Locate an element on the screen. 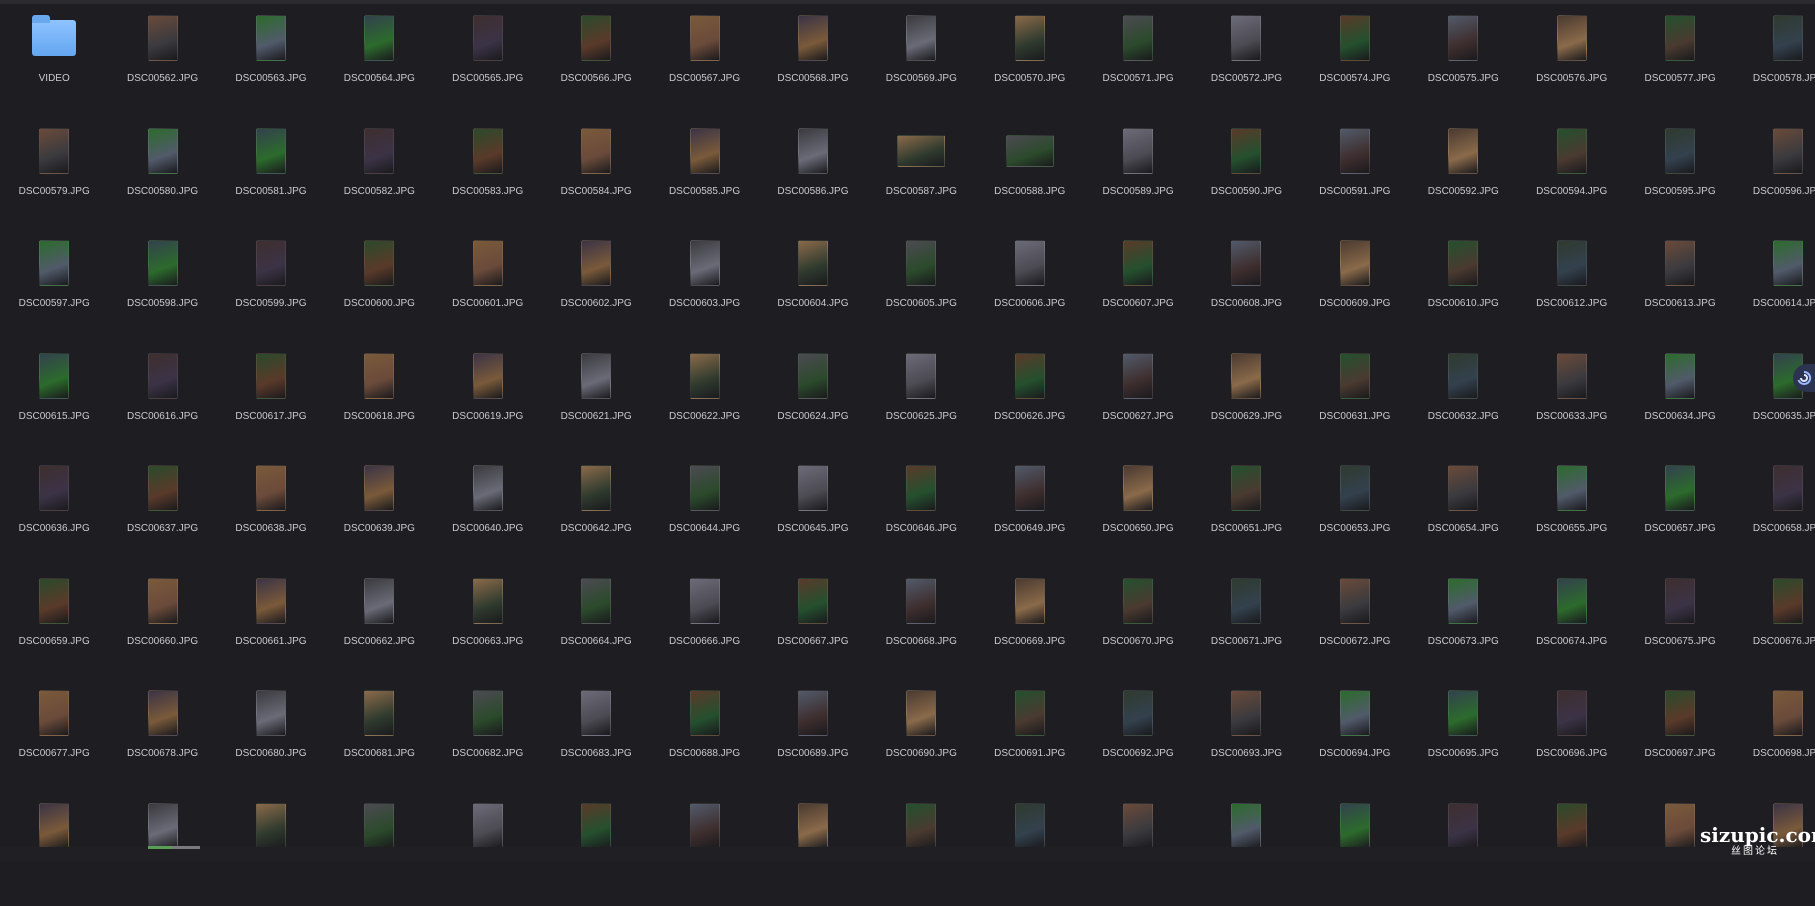  file-item: DSC00599.JPG is located at coordinates (271, 287).